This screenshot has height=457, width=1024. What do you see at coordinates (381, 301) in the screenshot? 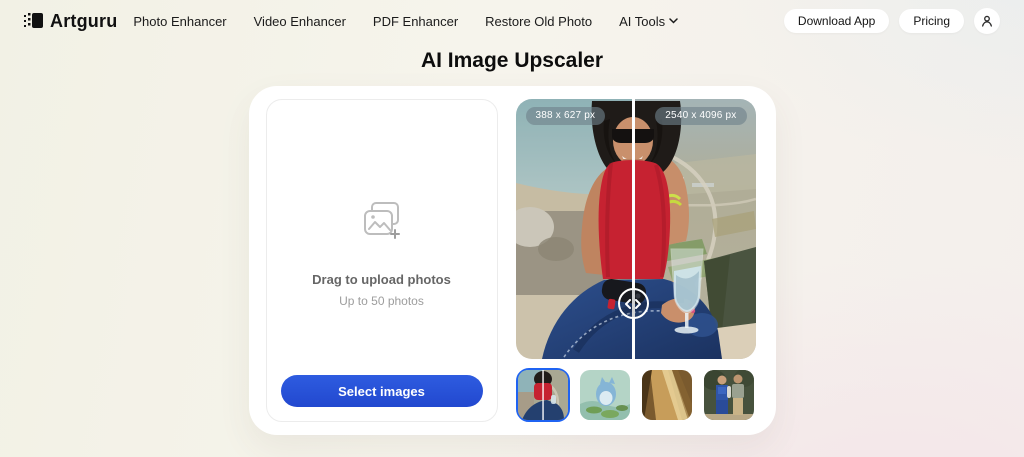
I see `upload-limit-text: Up to 50 photos` at bounding box center [381, 301].